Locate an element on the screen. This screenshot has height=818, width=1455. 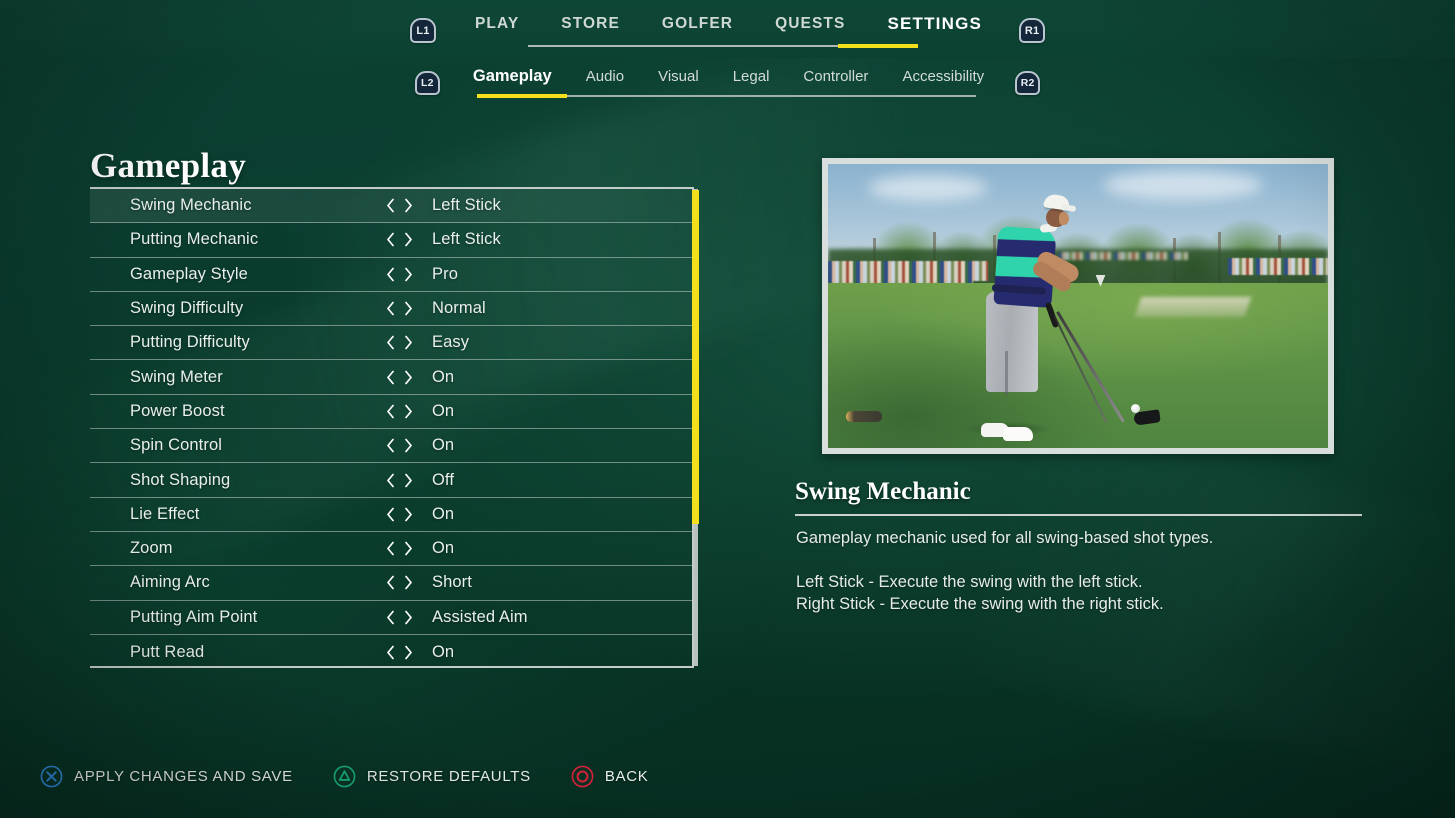
detail-divider is located at coordinates (1078, 515).